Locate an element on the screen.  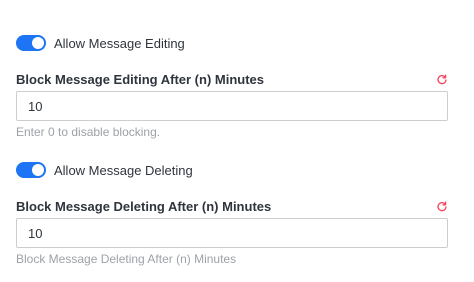
allow-editing-row: Allow Message Editing is located at coordinates (100, 43).